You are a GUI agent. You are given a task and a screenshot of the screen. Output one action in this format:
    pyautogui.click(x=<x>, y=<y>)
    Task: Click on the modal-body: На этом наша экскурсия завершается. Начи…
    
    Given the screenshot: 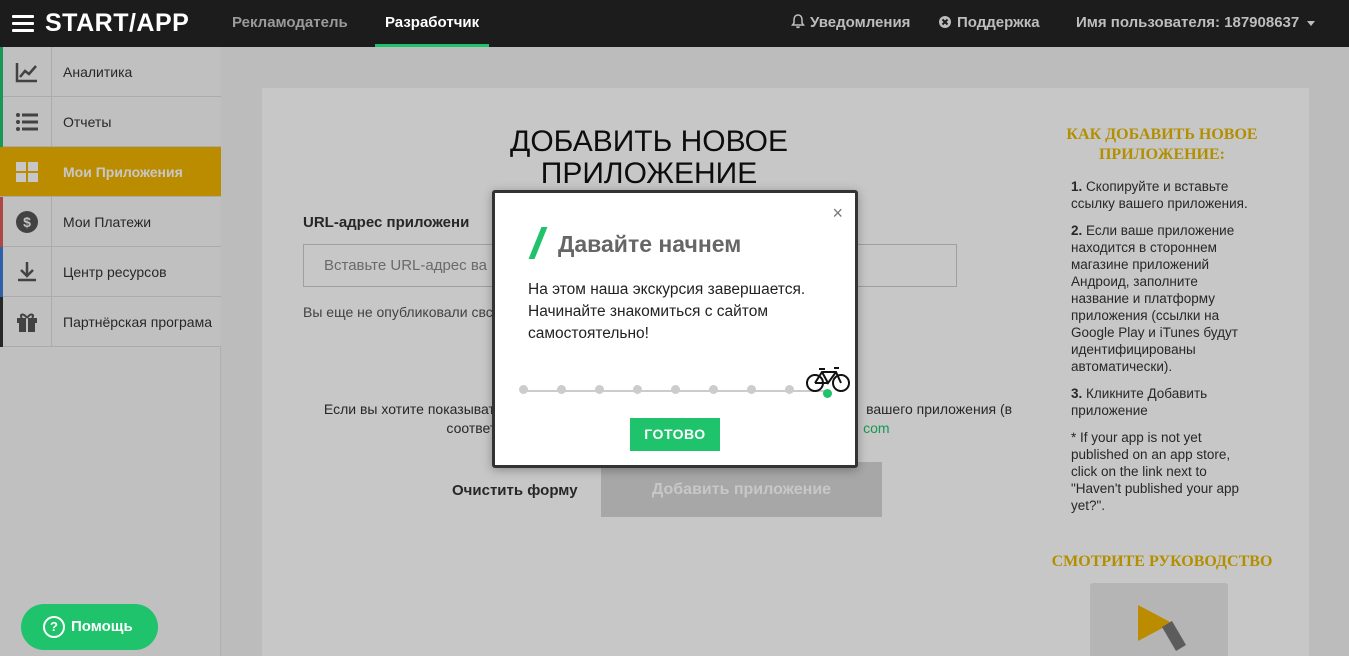 What is the action you would take?
    pyautogui.click(x=667, y=311)
    